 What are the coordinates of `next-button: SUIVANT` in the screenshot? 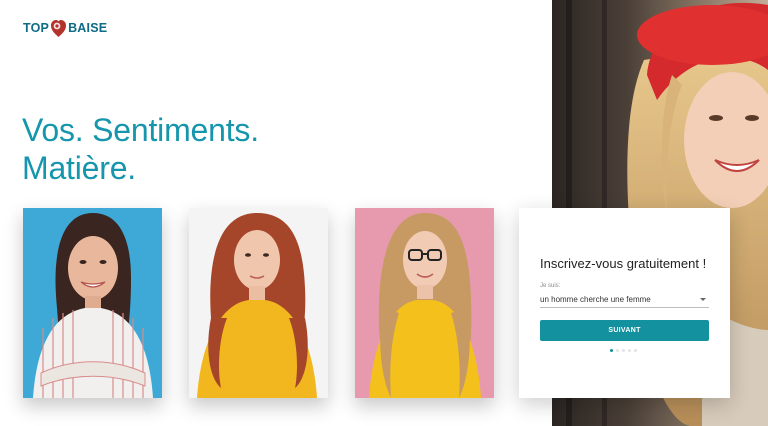 It's located at (624, 330).